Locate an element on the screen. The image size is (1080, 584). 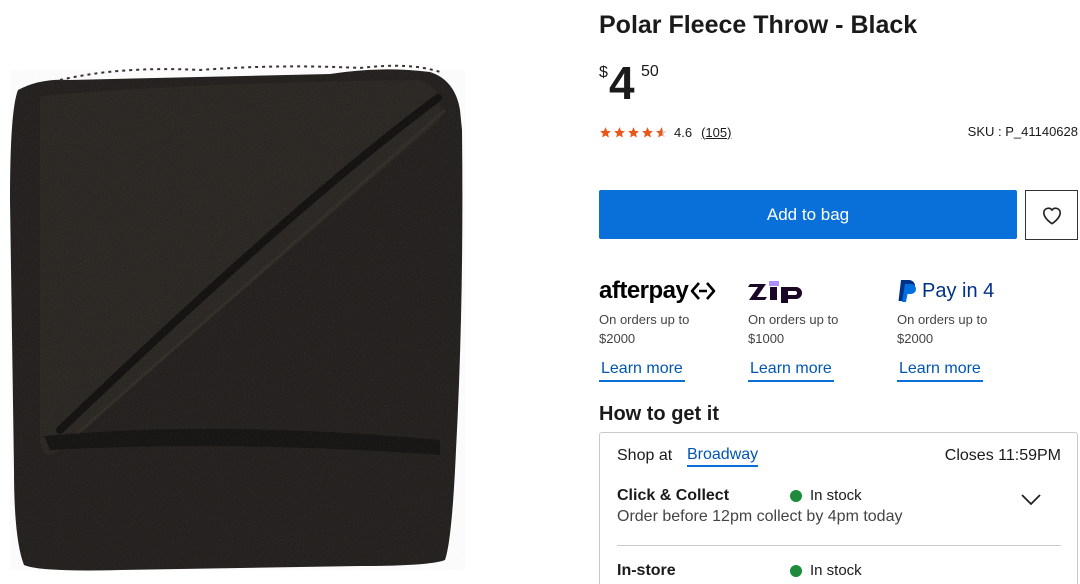
in-store-title: In-store is located at coordinates (646, 570).